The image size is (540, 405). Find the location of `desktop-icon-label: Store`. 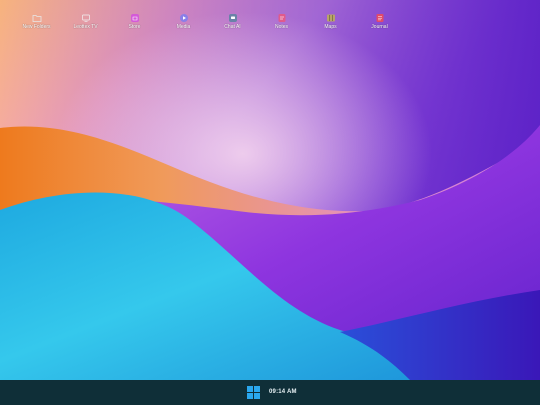

desktop-icon-label: Store is located at coordinates (134, 27).